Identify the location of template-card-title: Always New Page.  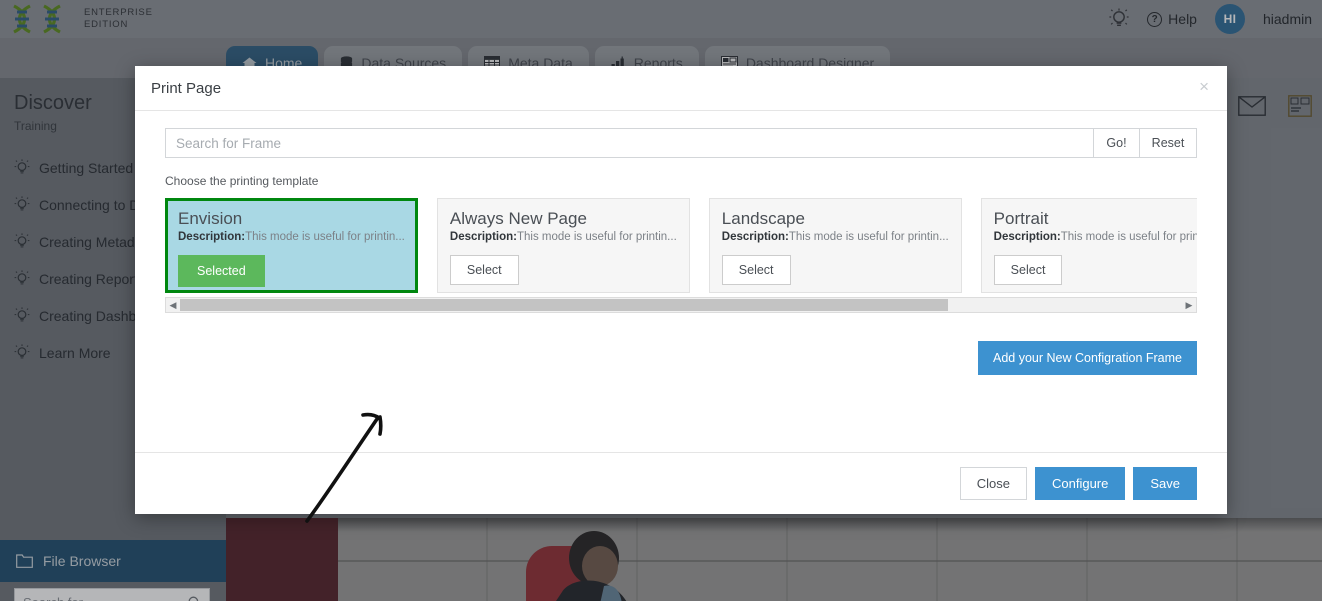
(518, 218).